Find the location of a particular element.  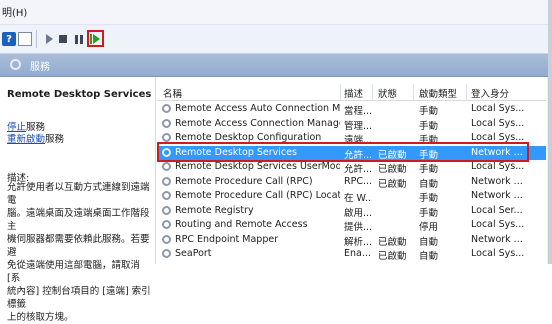

column-header-status: 狀態 is located at coordinates (387, 93).